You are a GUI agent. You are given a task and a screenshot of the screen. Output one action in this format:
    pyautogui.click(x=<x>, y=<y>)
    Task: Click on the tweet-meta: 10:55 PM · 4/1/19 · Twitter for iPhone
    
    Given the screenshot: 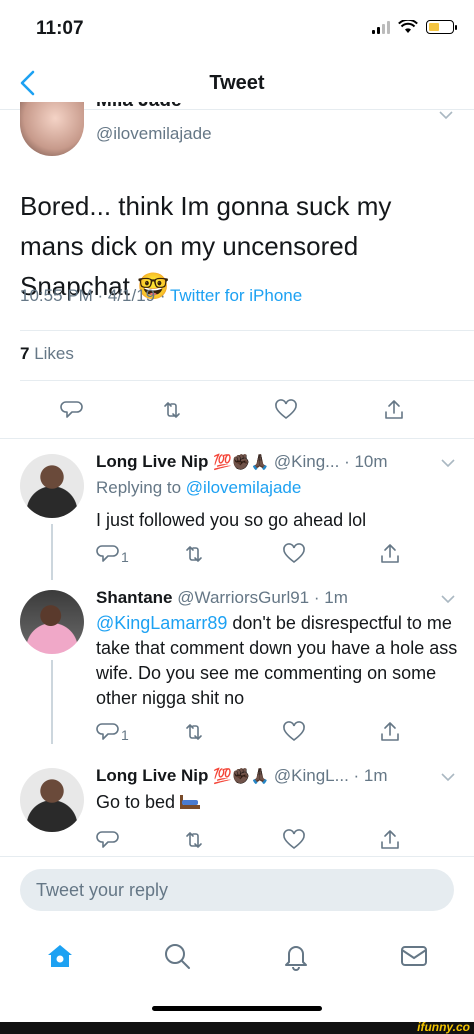 What is the action you would take?
    pyautogui.click(x=161, y=296)
    